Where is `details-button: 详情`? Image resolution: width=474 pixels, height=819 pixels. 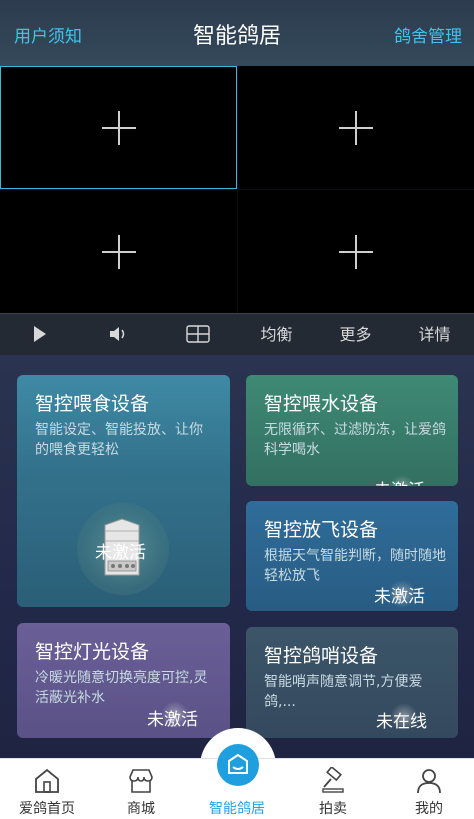
details-button: 详情 is located at coordinates (434, 335).